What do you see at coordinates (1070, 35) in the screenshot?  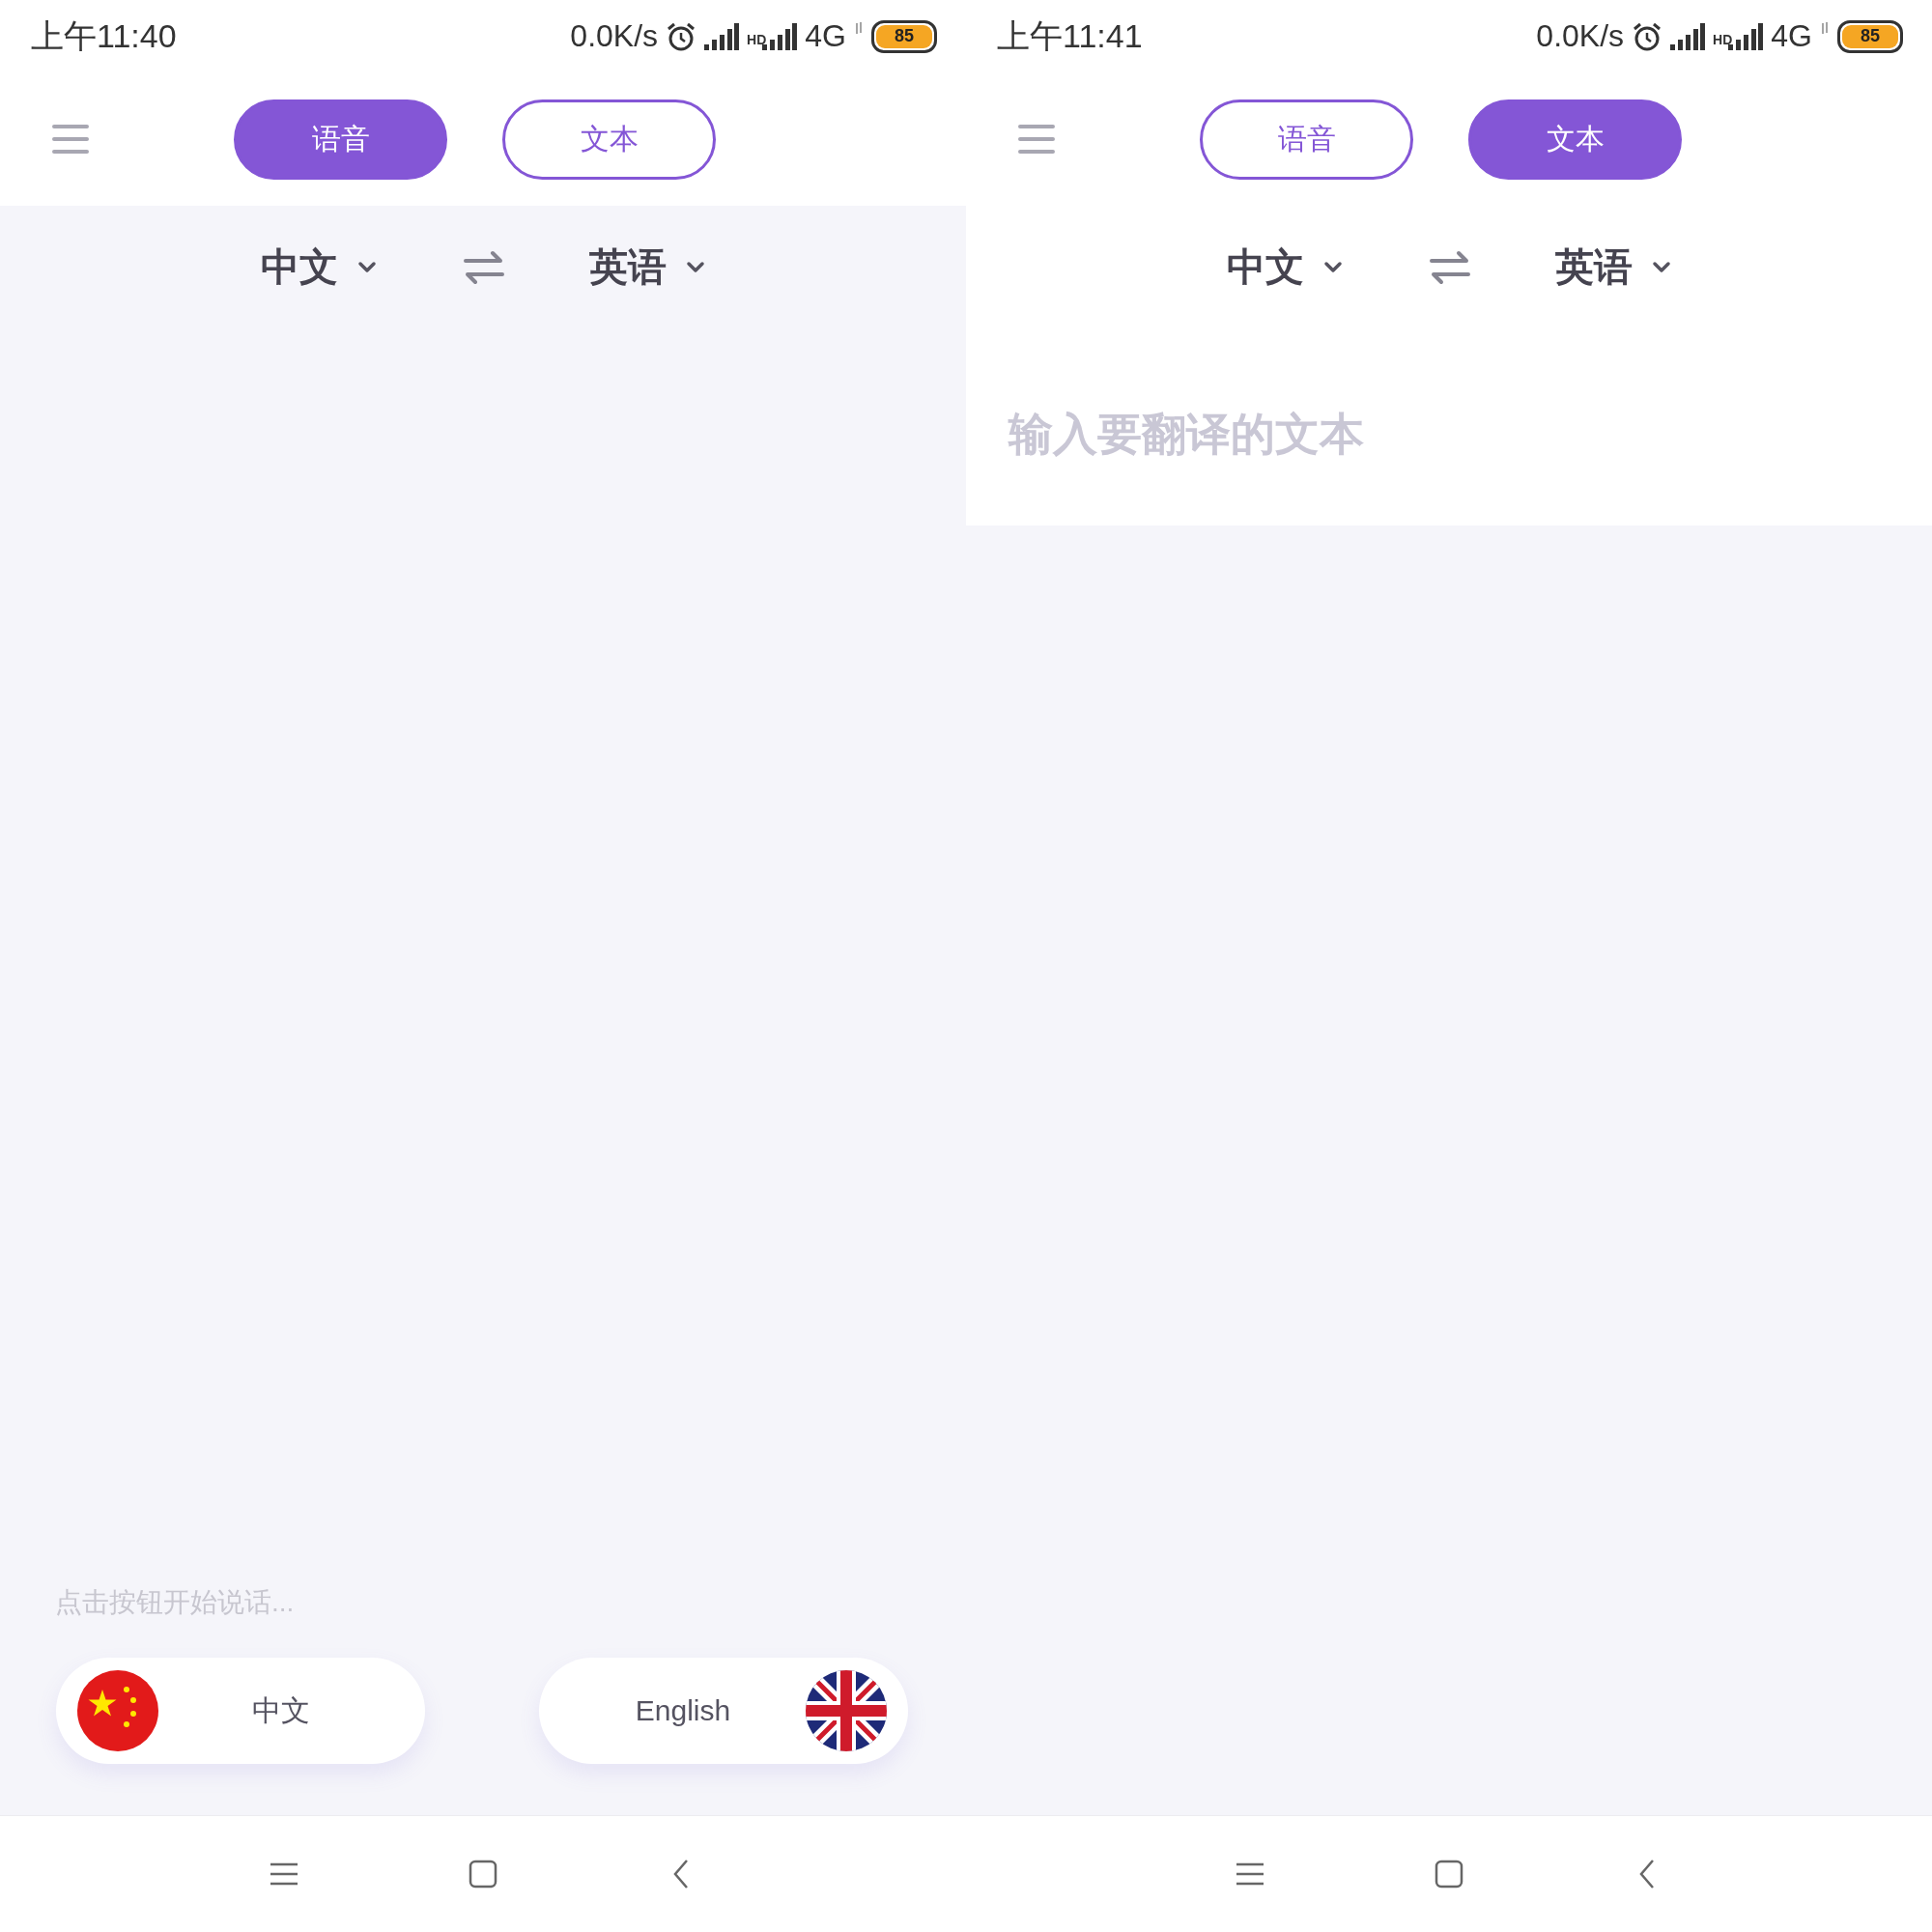 I see `clock: 上午11:41` at bounding box center [1070, 35].